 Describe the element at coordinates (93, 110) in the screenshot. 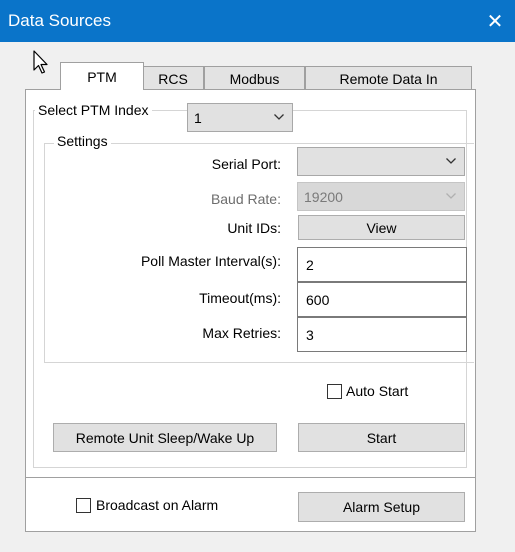

I see `select-index-label: Select PTM Index` at that location.